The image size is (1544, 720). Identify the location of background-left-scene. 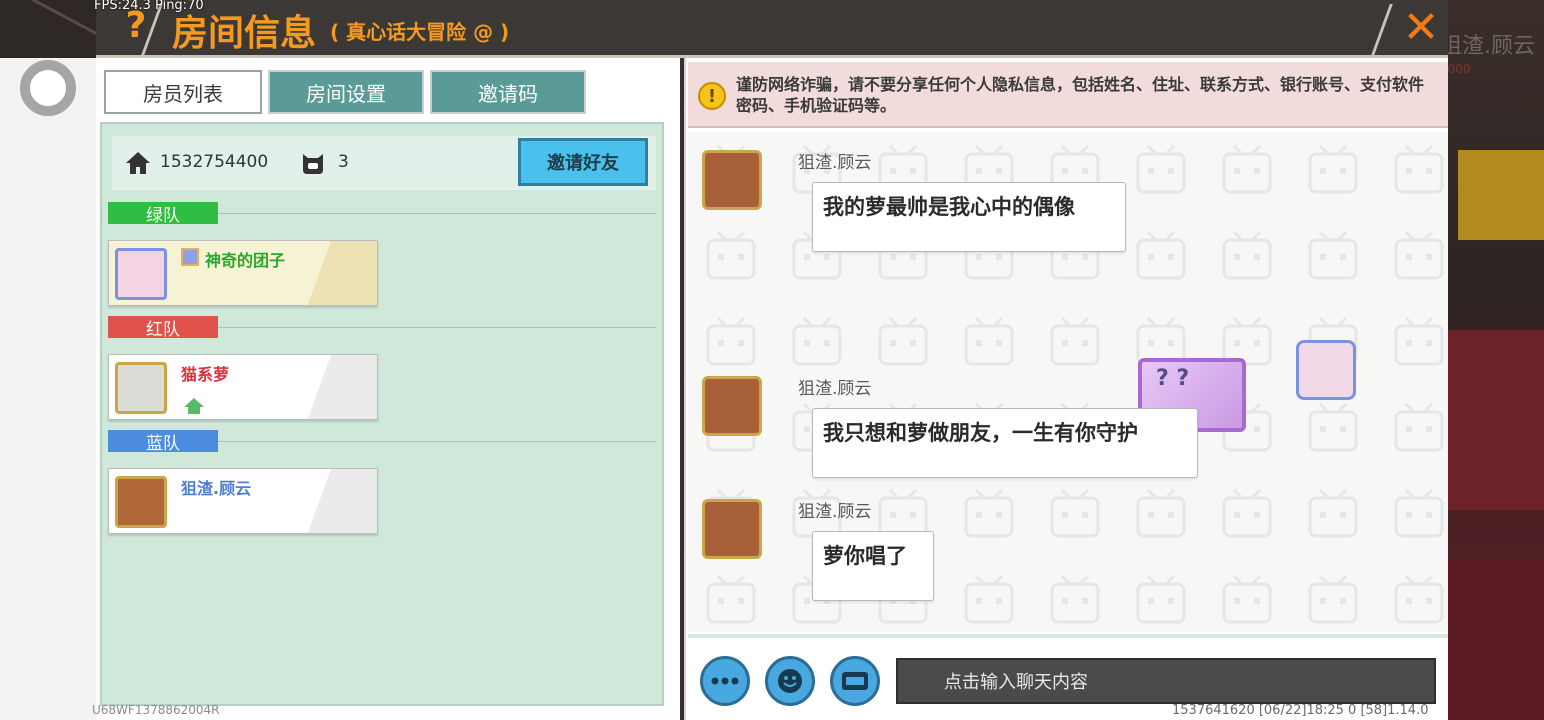
(48, 29).